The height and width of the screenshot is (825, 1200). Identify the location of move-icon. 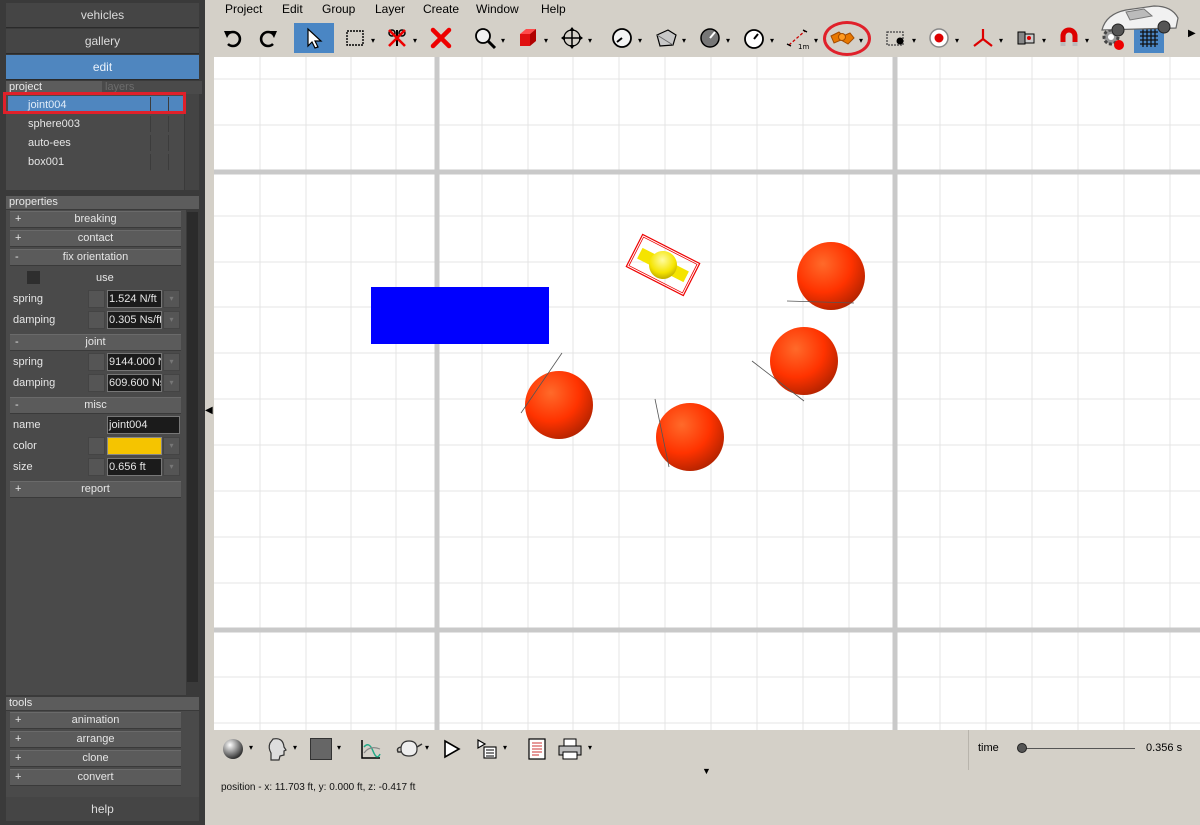
(572, 38).